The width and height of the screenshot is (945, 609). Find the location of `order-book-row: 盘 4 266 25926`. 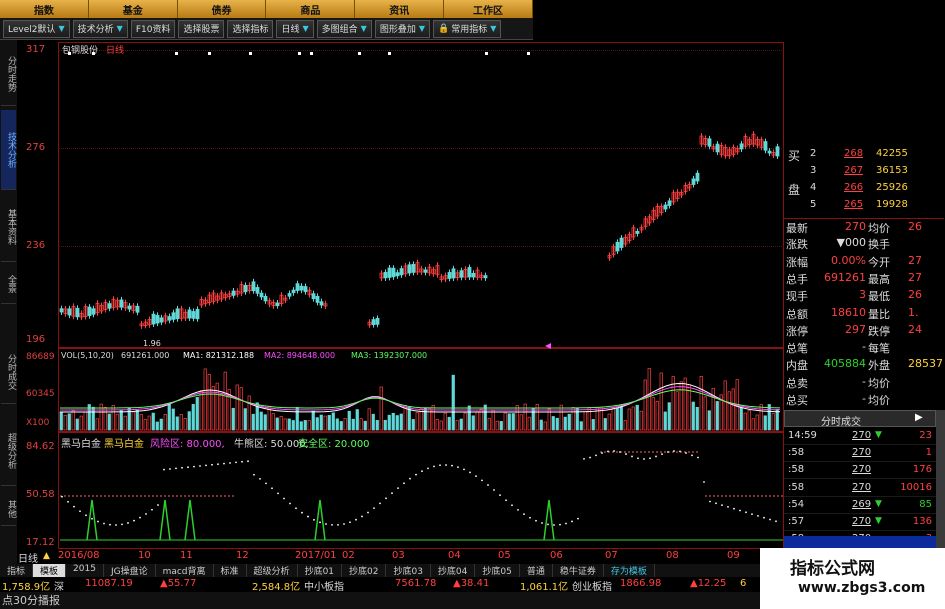

order-book-row: 盘 4 266 25926 is located at coordinates (864, 188).